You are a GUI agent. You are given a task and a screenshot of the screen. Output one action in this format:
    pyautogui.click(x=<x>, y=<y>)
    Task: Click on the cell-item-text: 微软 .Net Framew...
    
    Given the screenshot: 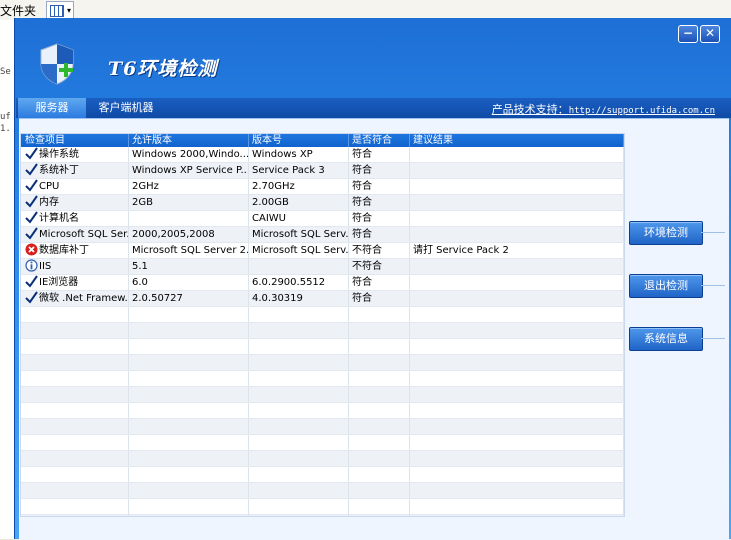 What is the action you would take?
    pyautogui.click(x=84, y=298)
    